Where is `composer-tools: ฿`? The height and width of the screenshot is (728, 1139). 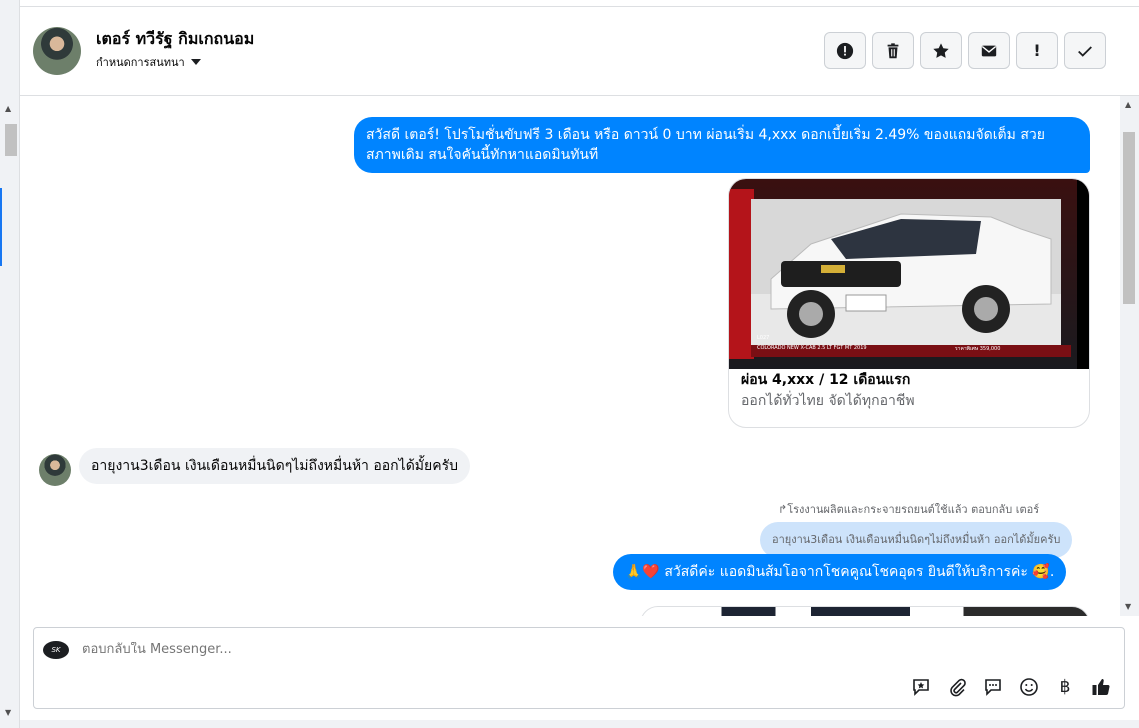
composer-tools: ฿ is located at coordinates (1011, 687).